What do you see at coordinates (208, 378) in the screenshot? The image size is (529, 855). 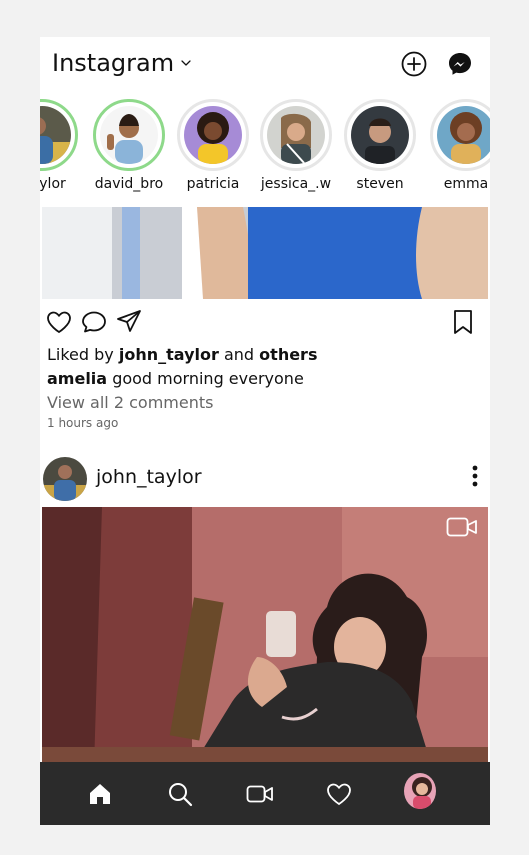 I see `caption-text: good morning everyone` at bounding box center [208, 378].